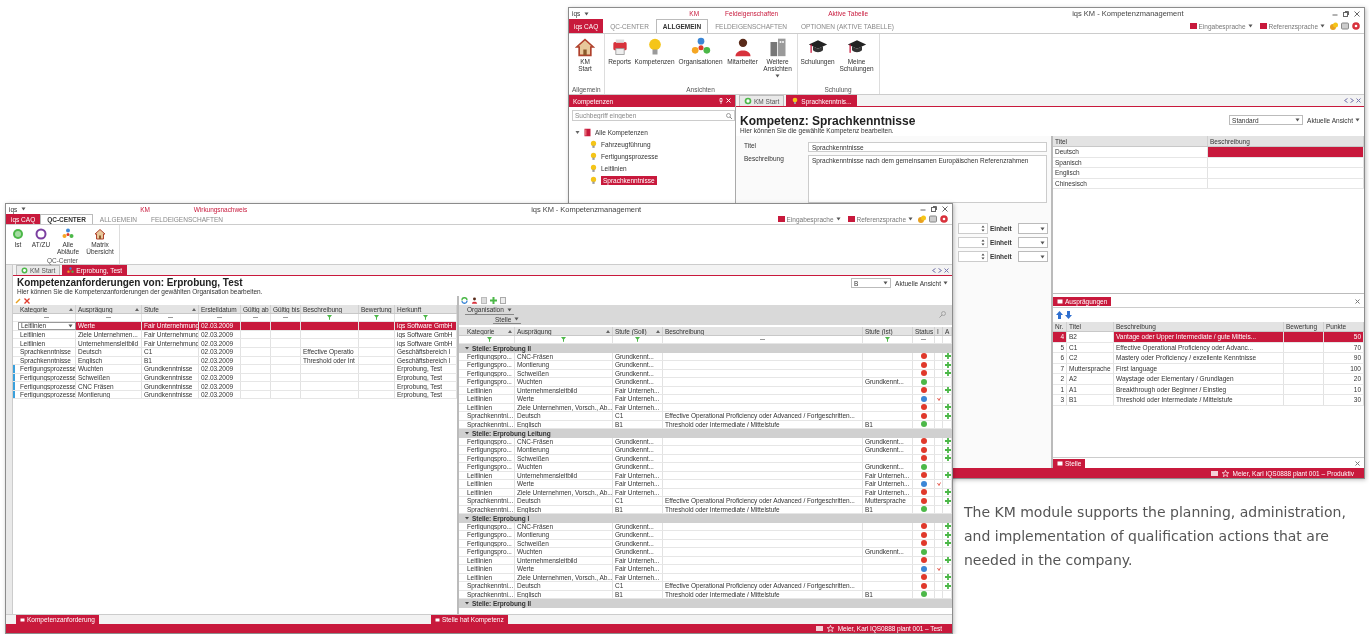 The image size is (1369, 634). What do you see at coordinates (828, 121) in the screenshot?
I see `page-heading: Kompetenz: Sprachkenntnisse` at bounding box center [828, 121].